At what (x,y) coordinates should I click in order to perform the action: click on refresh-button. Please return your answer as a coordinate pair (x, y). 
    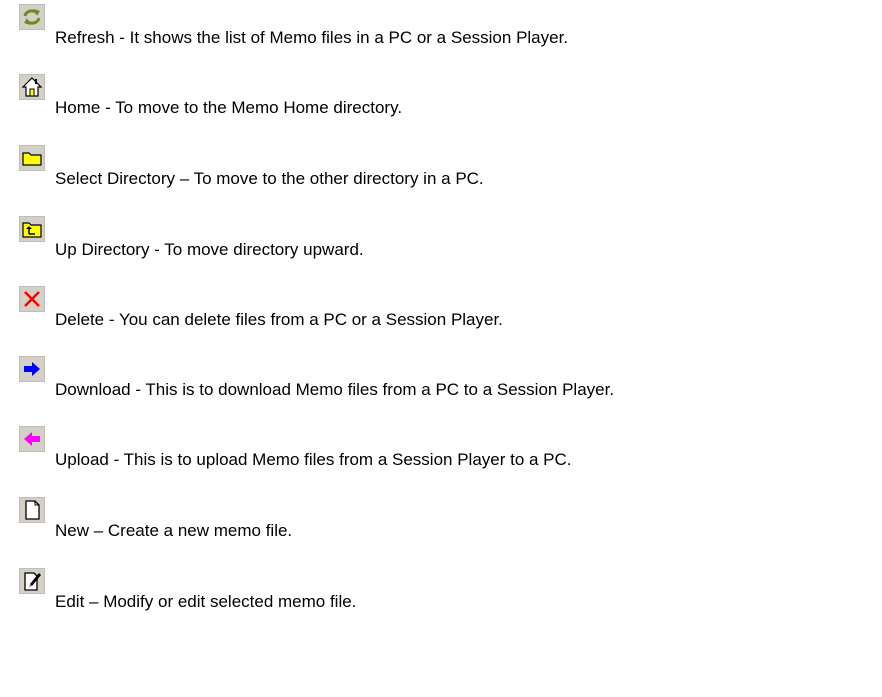
    Looking at the image, I should click on (32, 17).